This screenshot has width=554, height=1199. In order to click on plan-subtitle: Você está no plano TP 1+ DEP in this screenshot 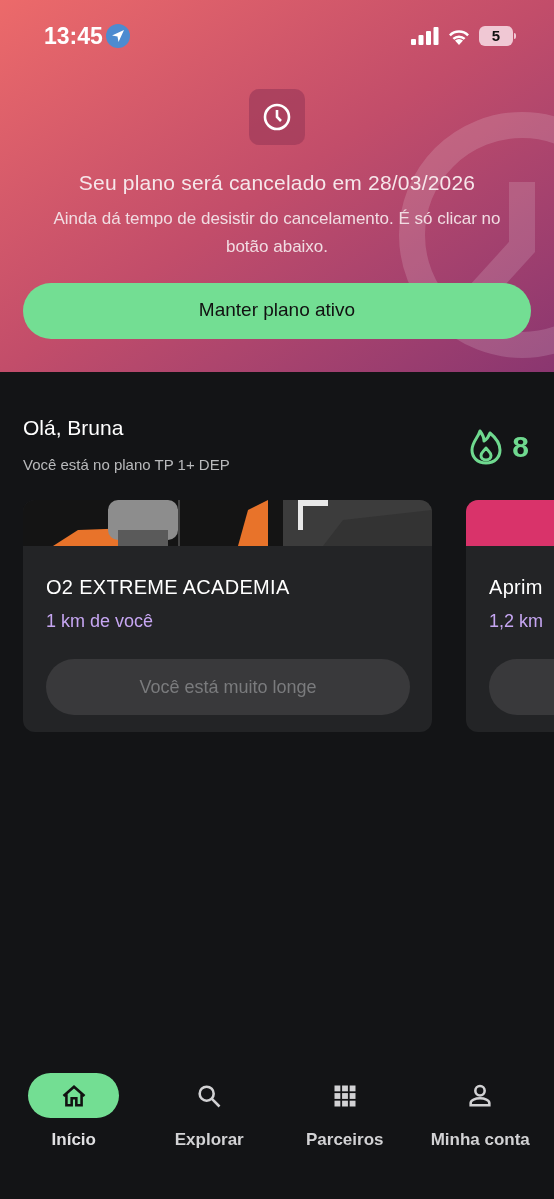, I will do `click(126, 464)`.